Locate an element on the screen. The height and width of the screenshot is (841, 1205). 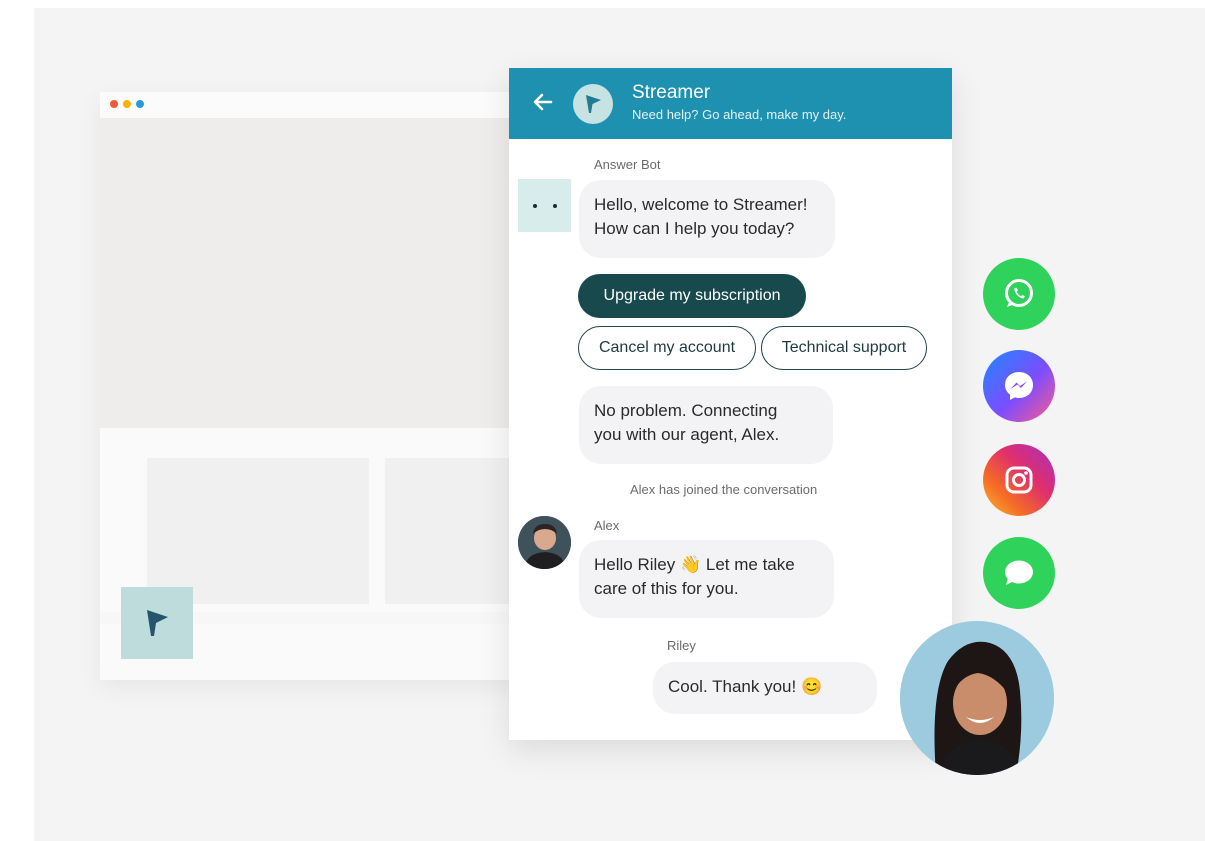
smiling-face-icon: 😊 is located at coordinates (811, 686).